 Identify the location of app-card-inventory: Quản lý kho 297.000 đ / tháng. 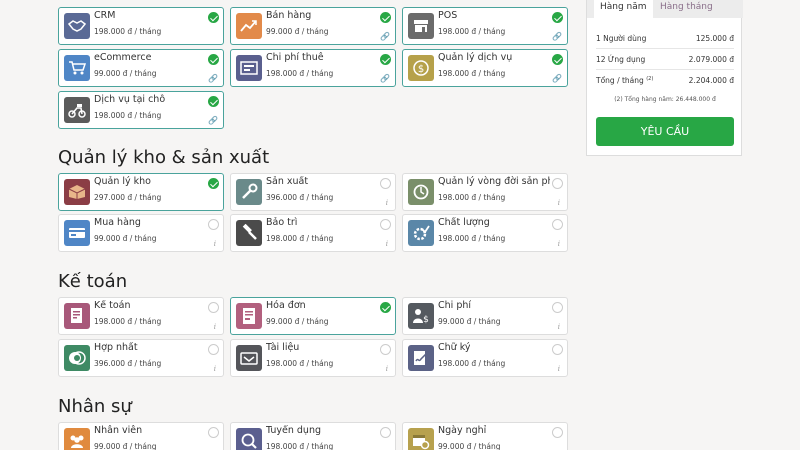
(141, 192).